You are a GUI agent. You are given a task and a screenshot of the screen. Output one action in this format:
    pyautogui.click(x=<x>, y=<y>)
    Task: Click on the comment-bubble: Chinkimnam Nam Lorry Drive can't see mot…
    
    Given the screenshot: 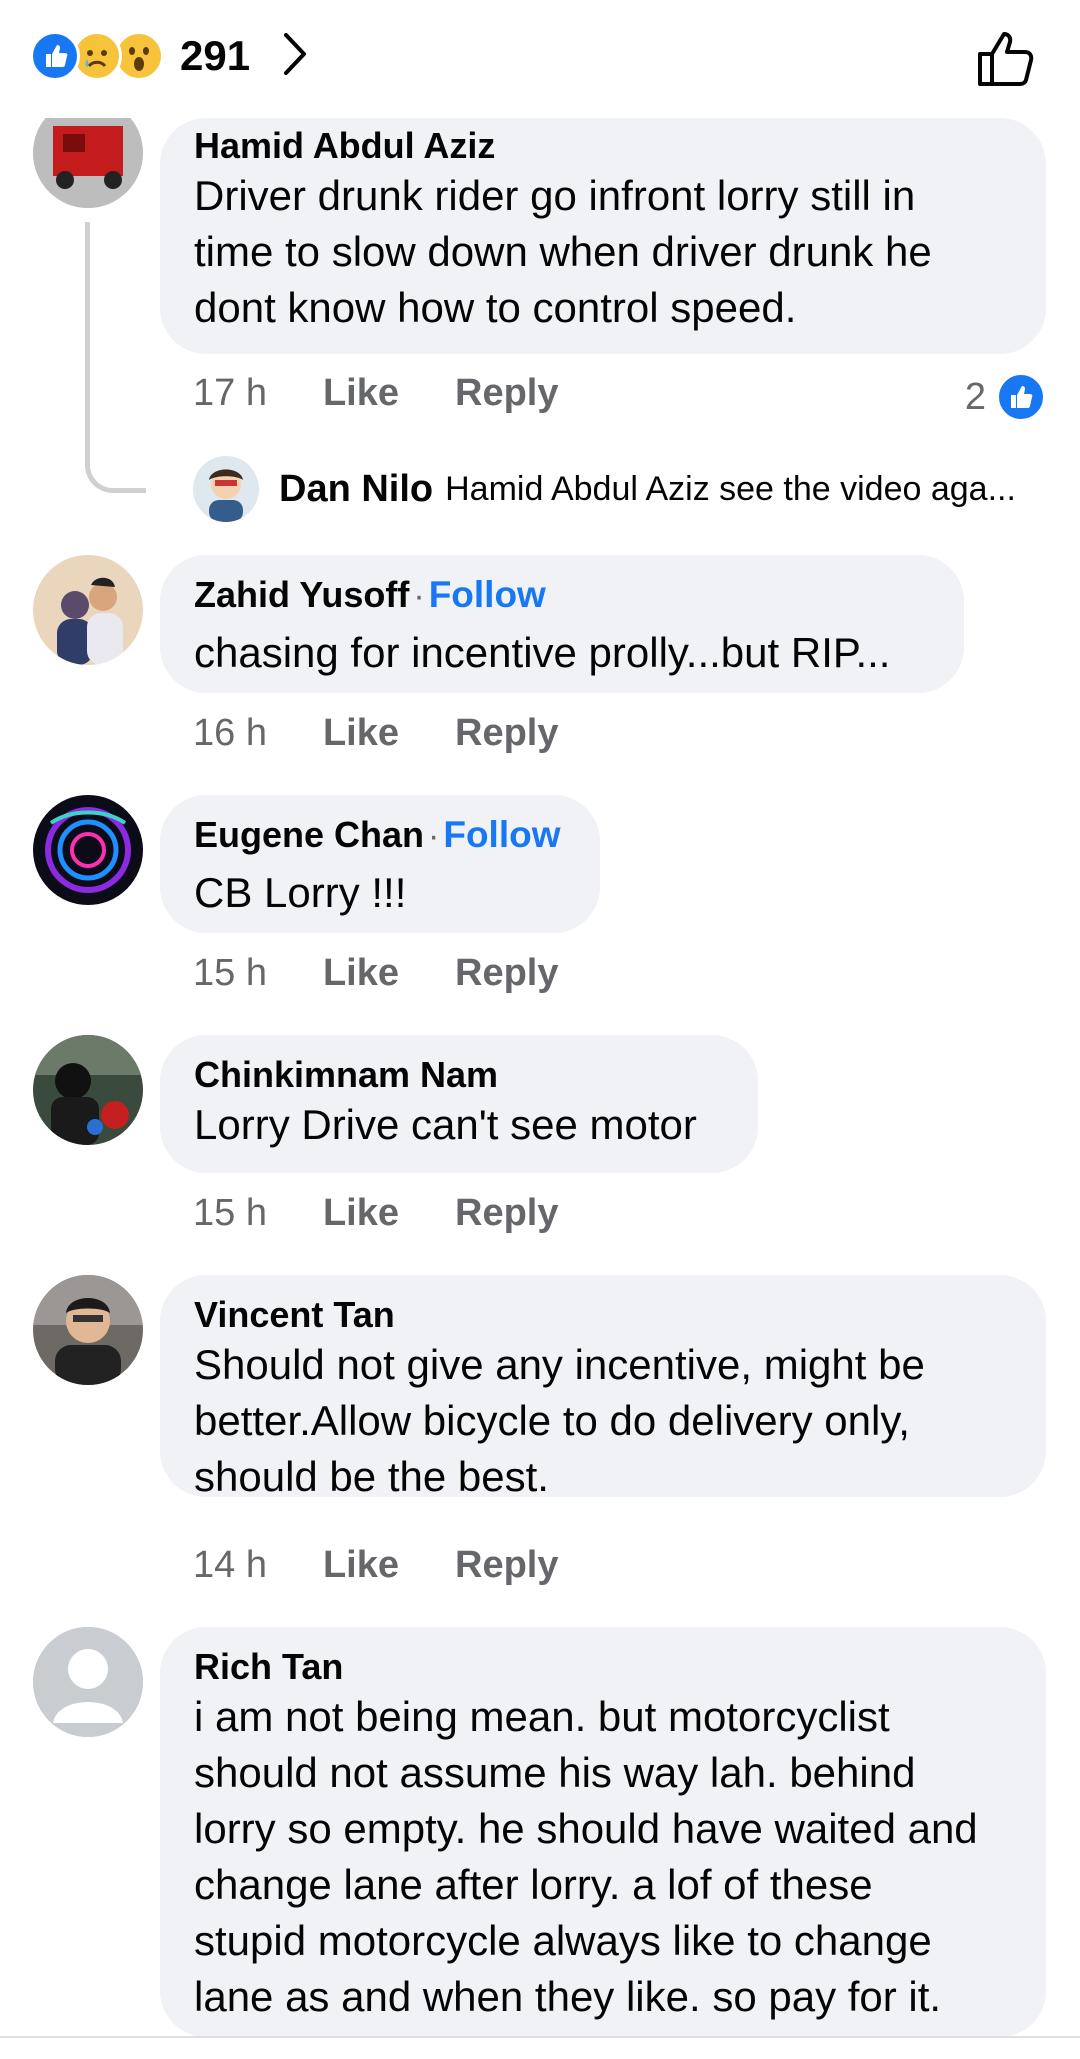 What is the action you would take?
    pyautogui.click(x=459, y=1104)
    